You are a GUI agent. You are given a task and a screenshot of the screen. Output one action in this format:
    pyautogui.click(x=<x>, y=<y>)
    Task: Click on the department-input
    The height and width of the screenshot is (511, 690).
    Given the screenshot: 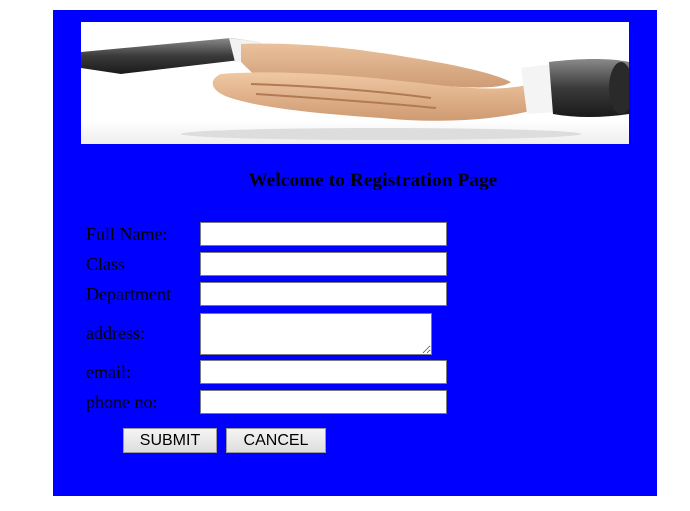 What is the action you would take?
    pyautogui.click(x=323, y=294)
    